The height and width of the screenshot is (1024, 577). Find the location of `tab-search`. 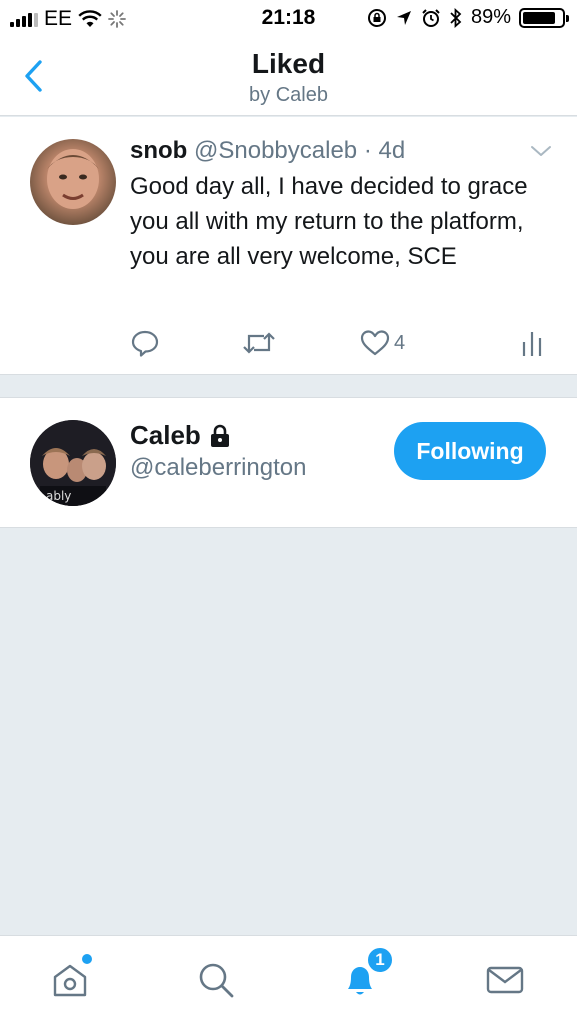

tab-search is located at coordinates (216, 980).